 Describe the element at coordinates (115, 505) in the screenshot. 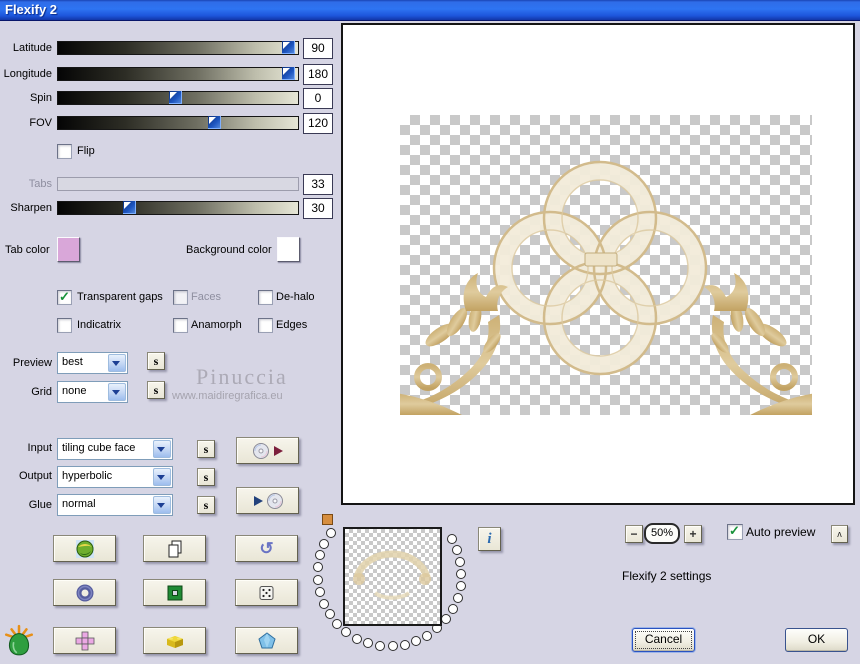

I see `glue-select: normal` at that location.